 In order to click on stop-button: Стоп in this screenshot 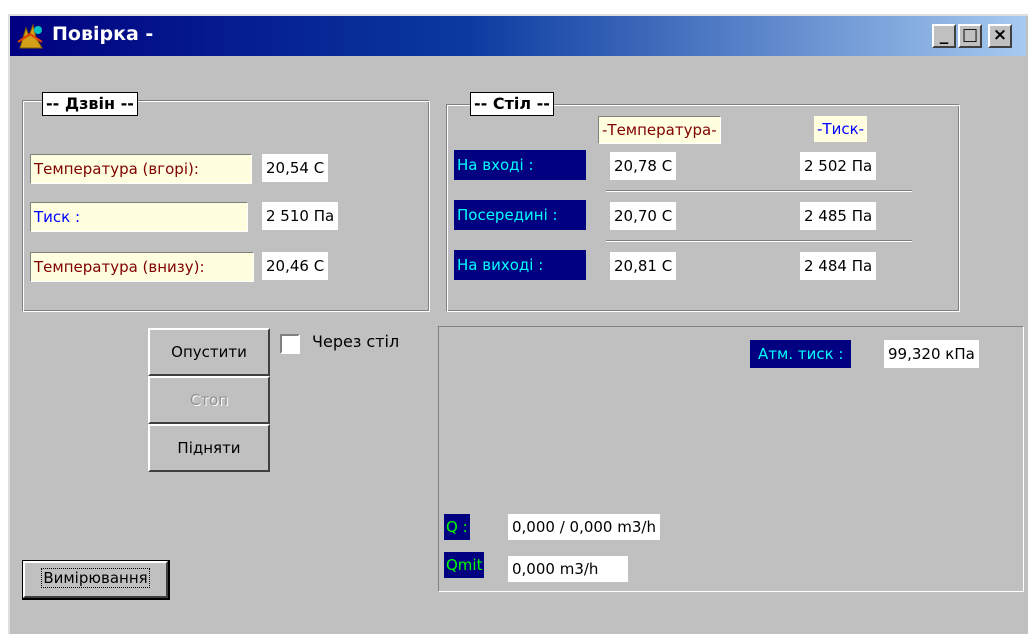, I will do `click(209, 400)`.